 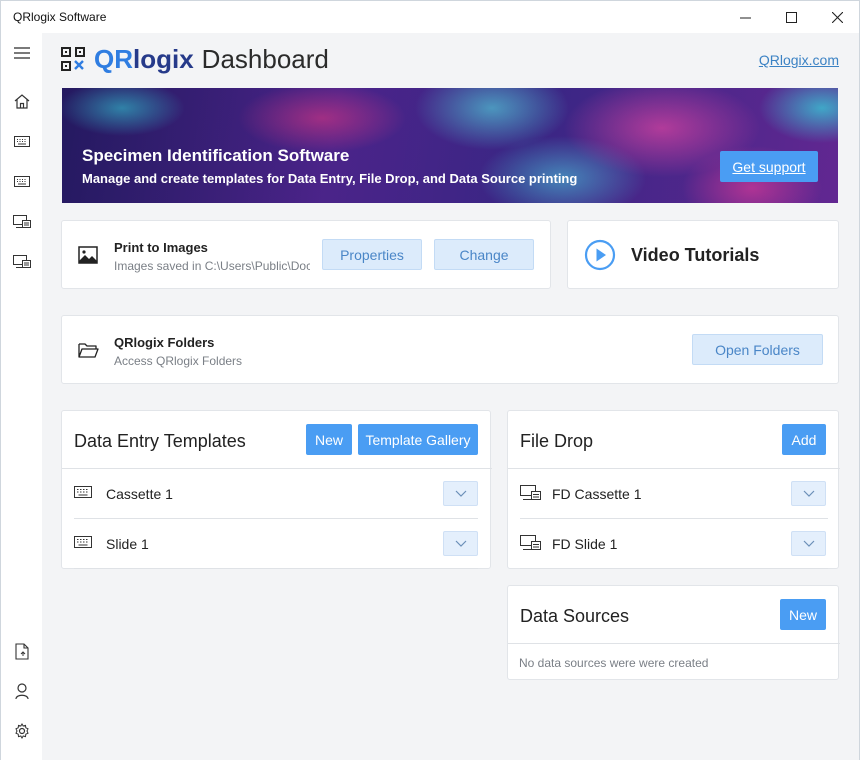 I want to click on minimize-button, so click(x=745, y=17).